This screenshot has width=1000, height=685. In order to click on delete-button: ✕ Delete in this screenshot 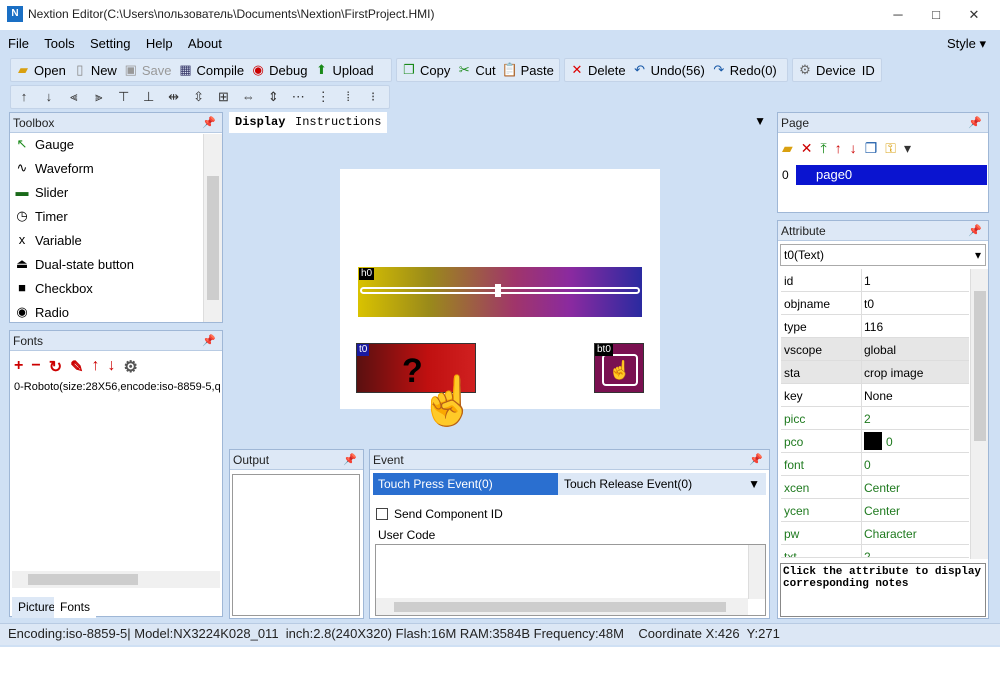, I will do `click(597, 70)`.